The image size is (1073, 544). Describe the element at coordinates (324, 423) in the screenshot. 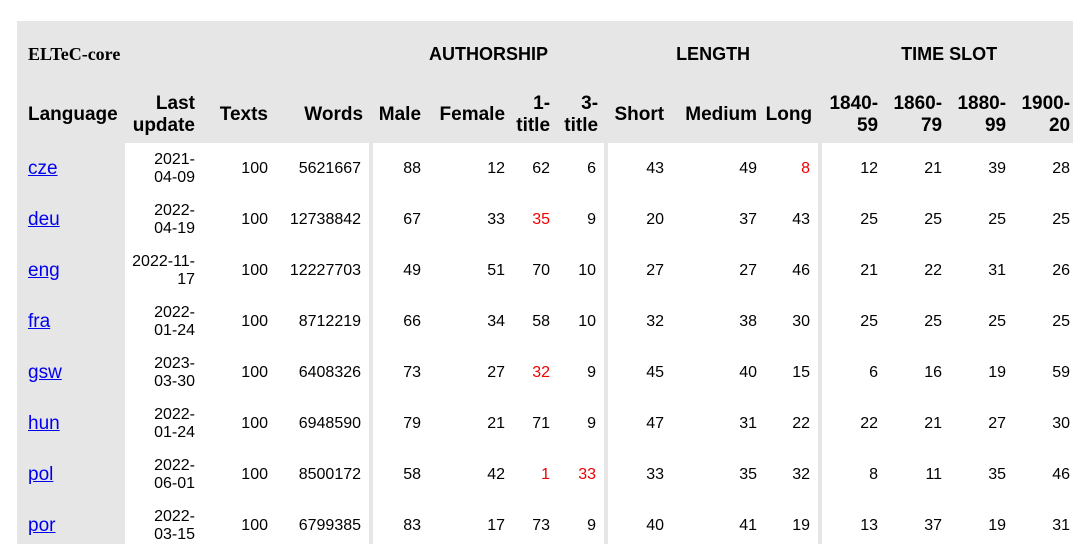

I see `words-cell: 6948590` at that location.